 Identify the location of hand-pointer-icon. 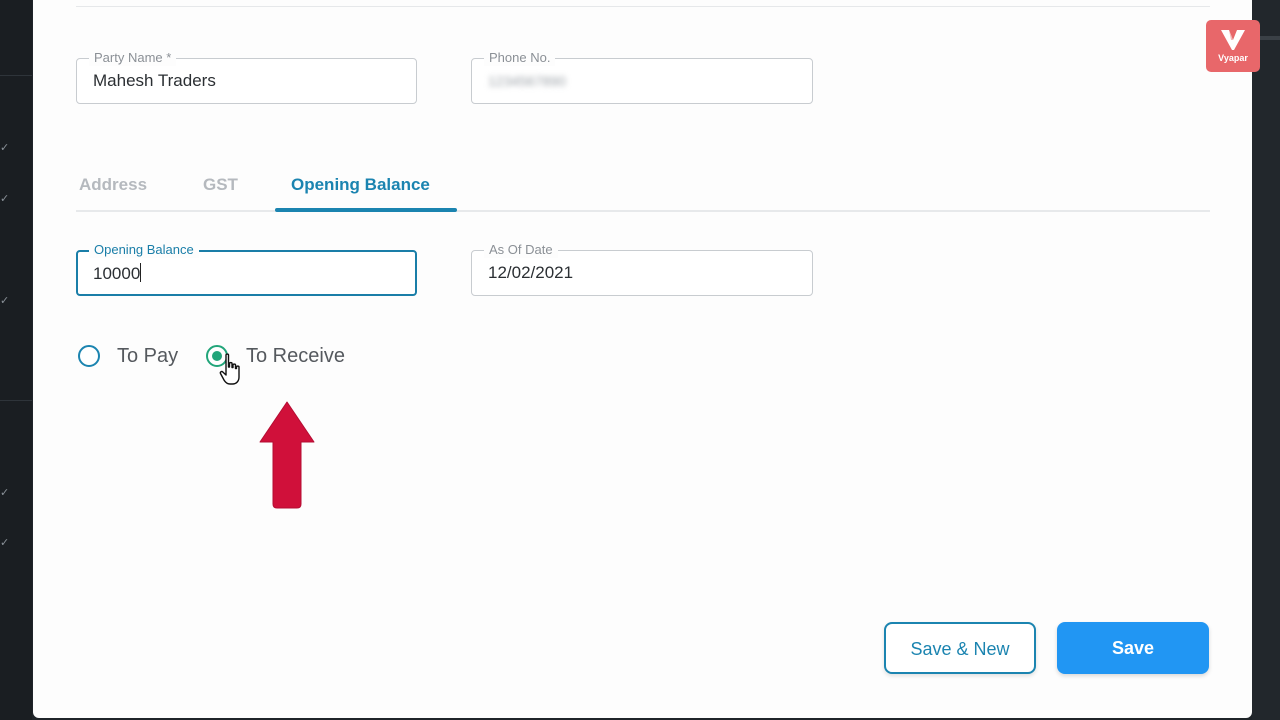
(231, 372).